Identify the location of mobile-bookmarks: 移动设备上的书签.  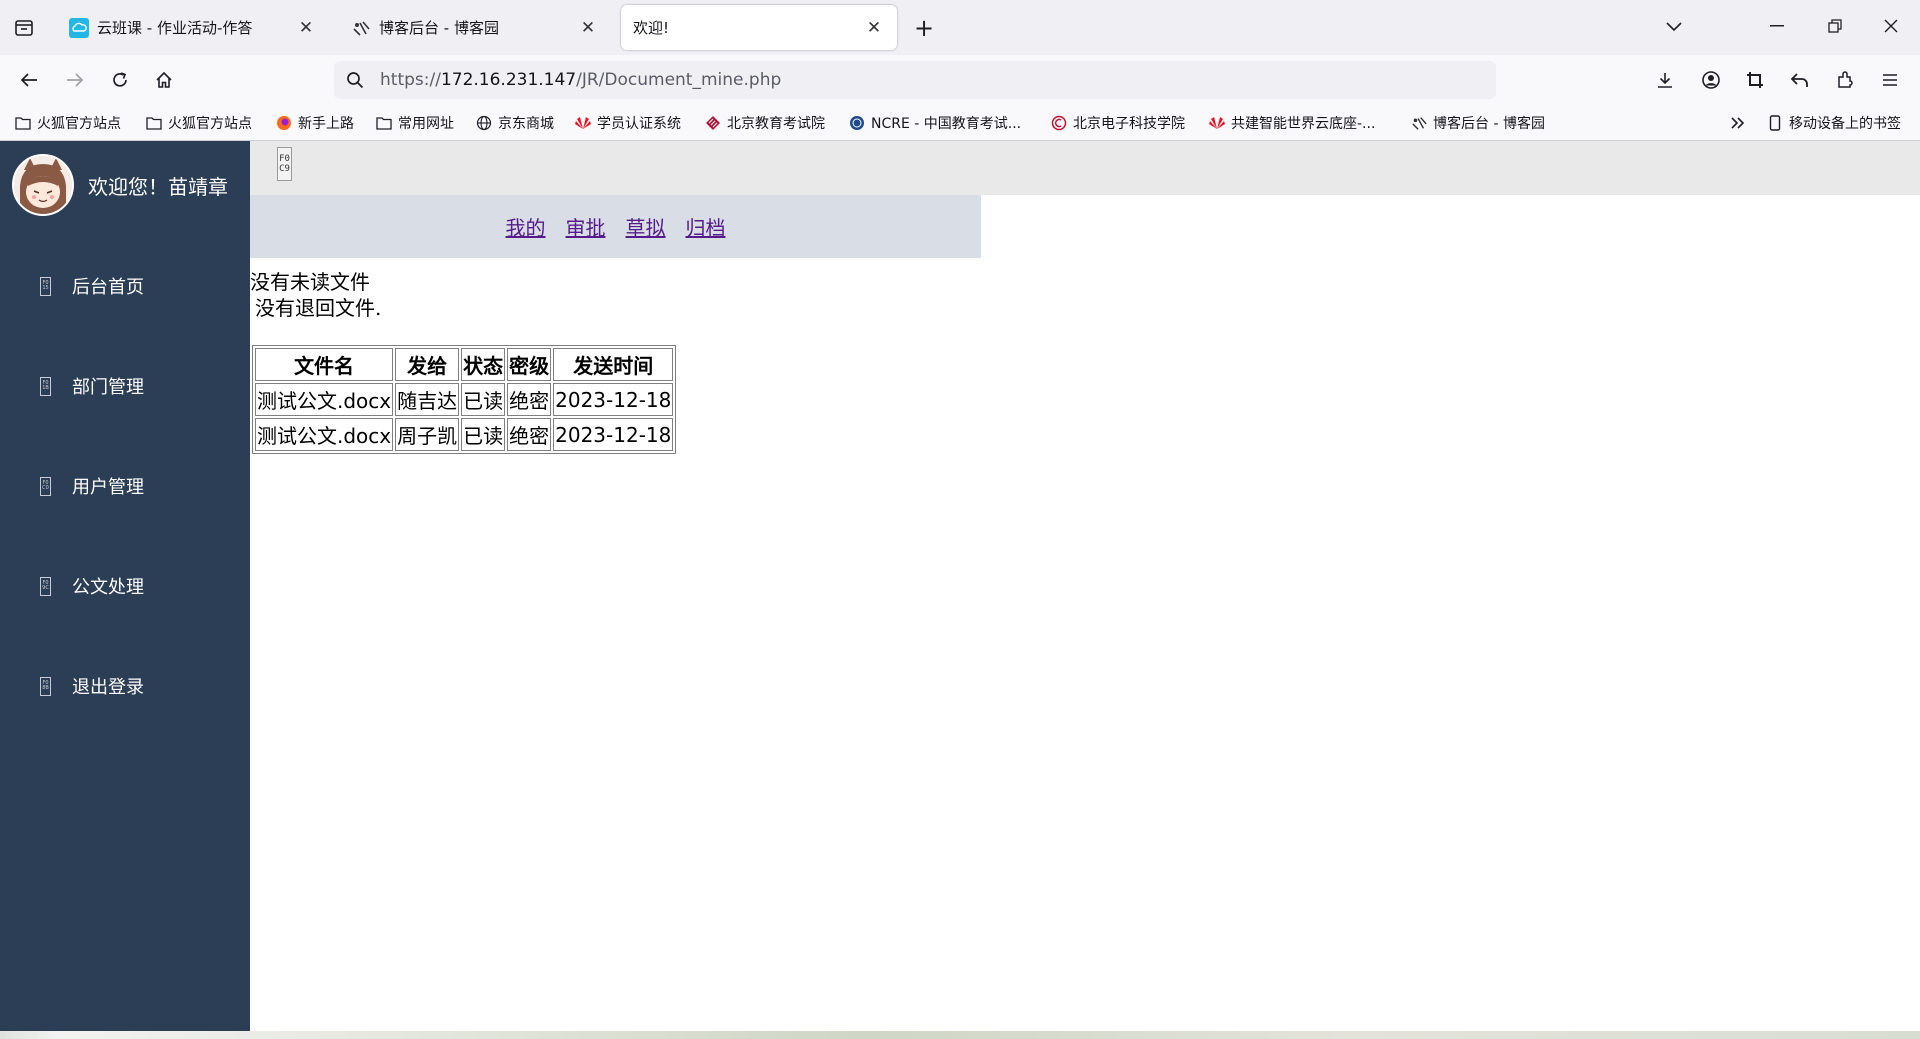
(1833, 123).